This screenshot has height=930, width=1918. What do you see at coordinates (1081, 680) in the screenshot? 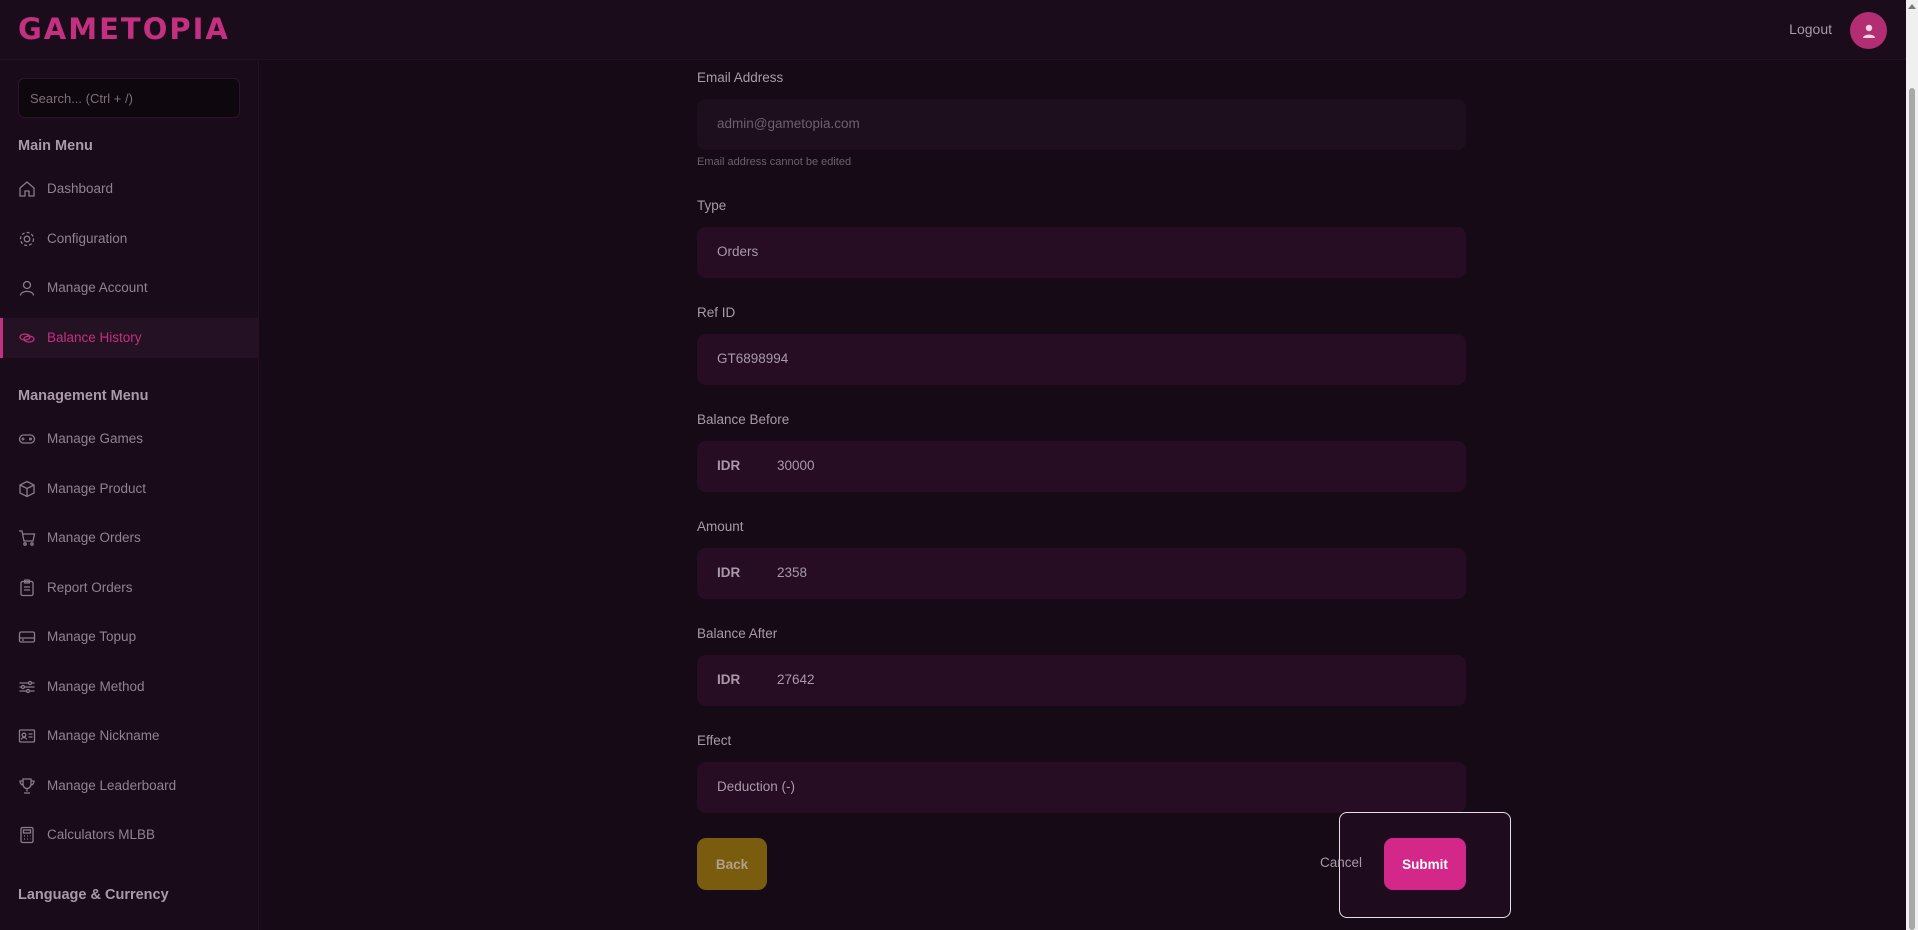
I see `balance-after-field: IDR 27642` at bounding box center [1081, 680].